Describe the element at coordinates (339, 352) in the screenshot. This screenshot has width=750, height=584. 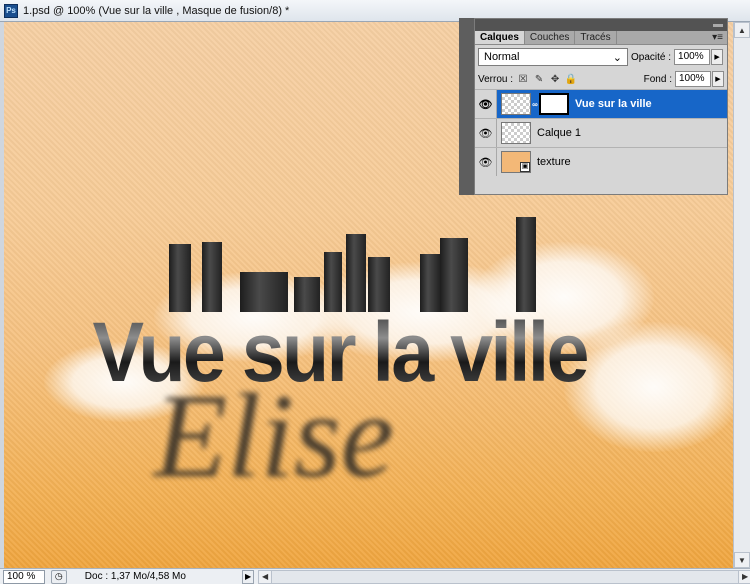
I see `canvas-headline-text: Vue sur la ville` at that location.